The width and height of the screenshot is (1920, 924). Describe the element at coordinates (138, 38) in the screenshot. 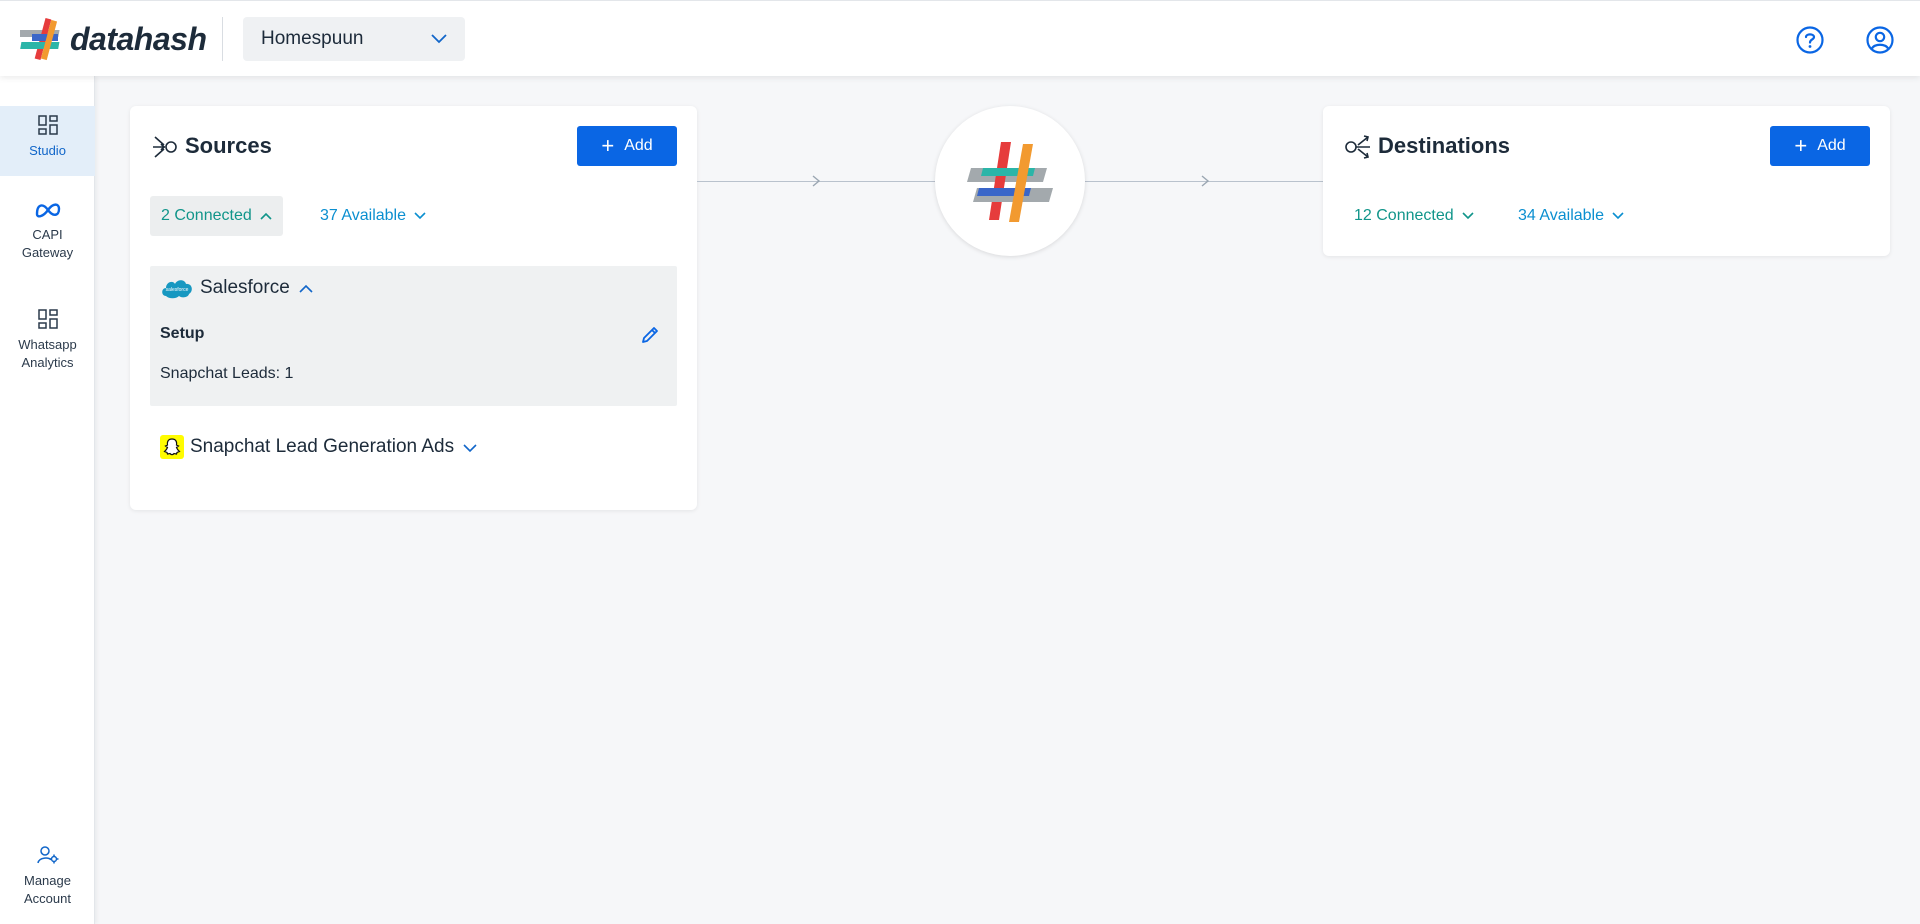

I see `logo-text: datahash` at that location.